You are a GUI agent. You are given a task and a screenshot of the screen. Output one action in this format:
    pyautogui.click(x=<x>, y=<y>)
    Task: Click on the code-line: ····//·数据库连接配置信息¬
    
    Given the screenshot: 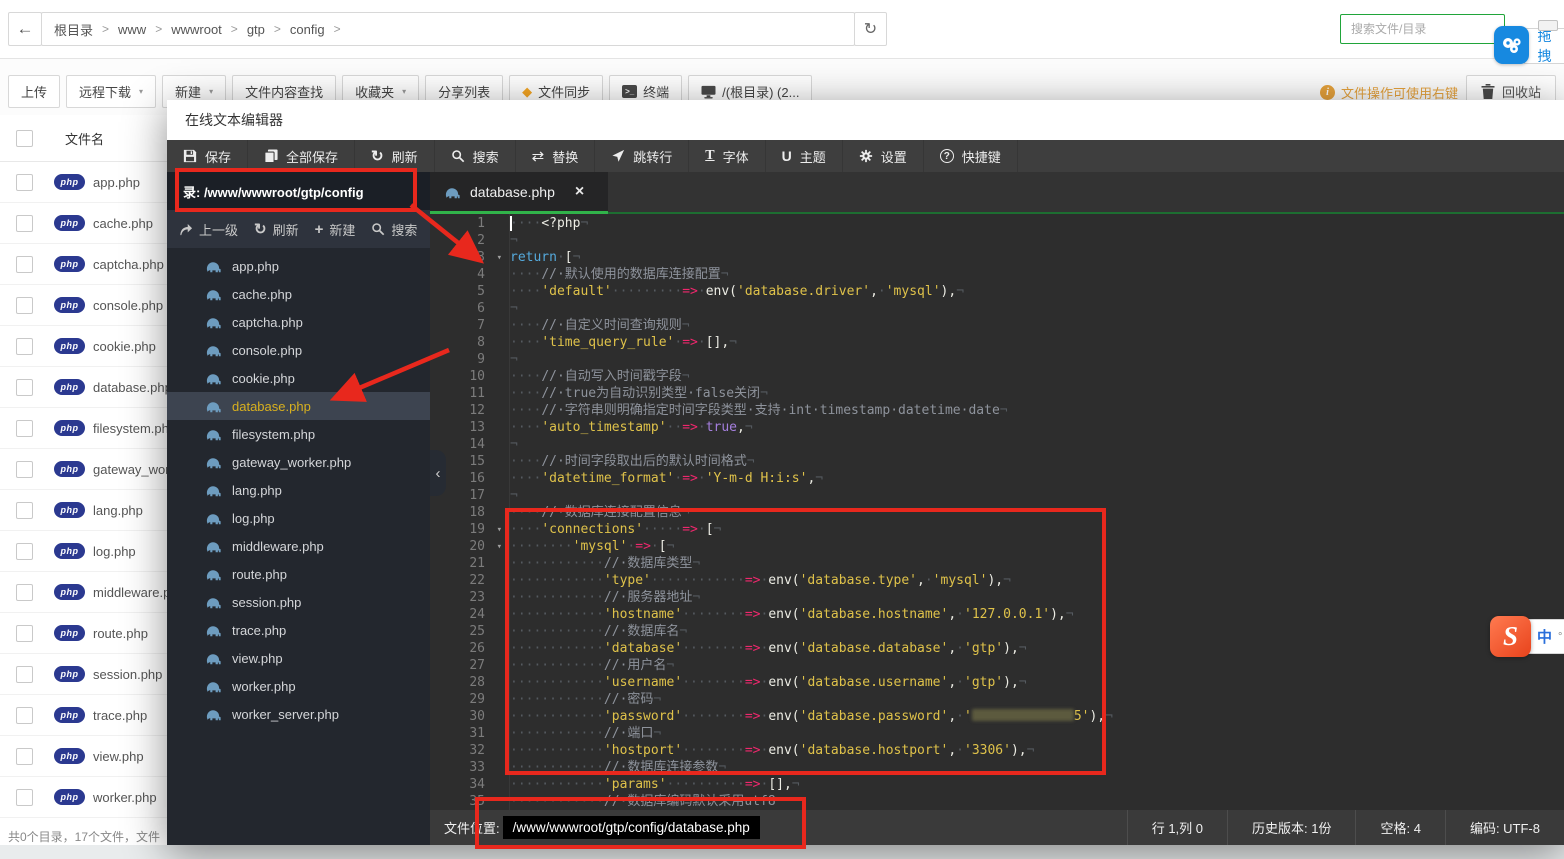 What is the action you would take?
    pyautogui.click(x=1037, y=512)
    